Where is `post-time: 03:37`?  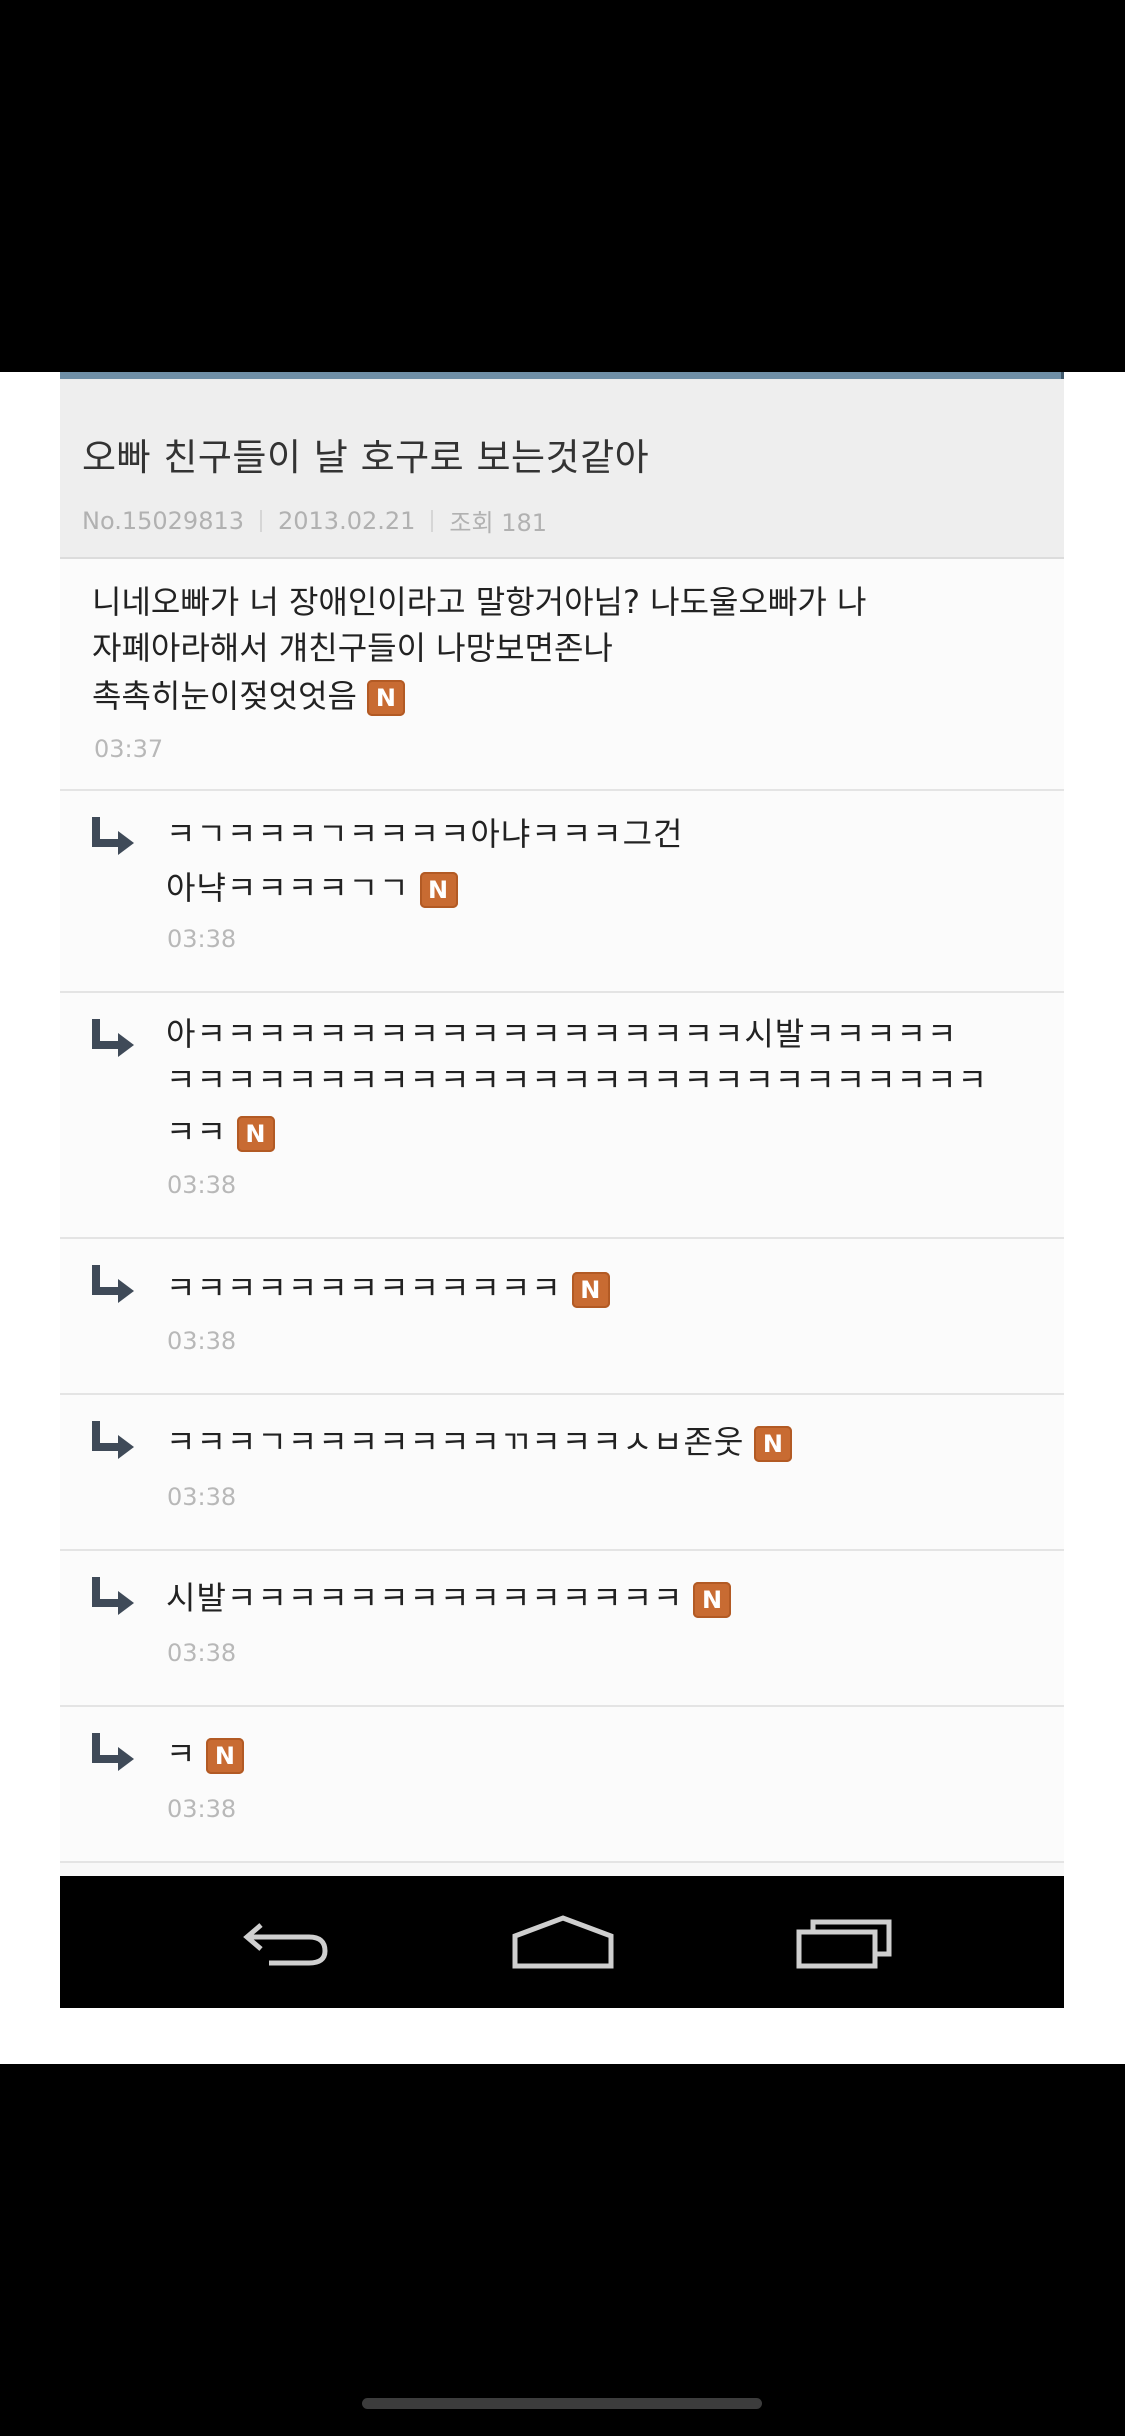 post-time: 03:37 is located at coordinates (129, 749).